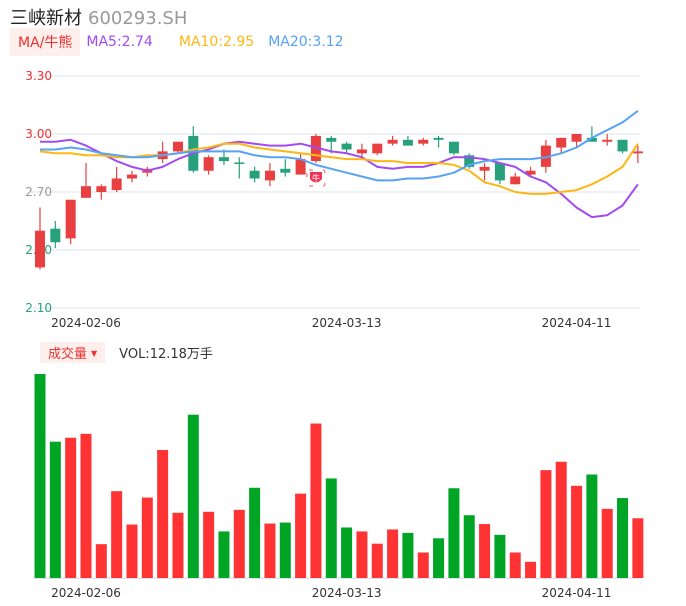 This screenshot has width=686, height=606. What do you see at coordinates (347, 323) in the screenshot?
I see `x-tick-label: 2024-03-13` at bounding box center [347, 323].